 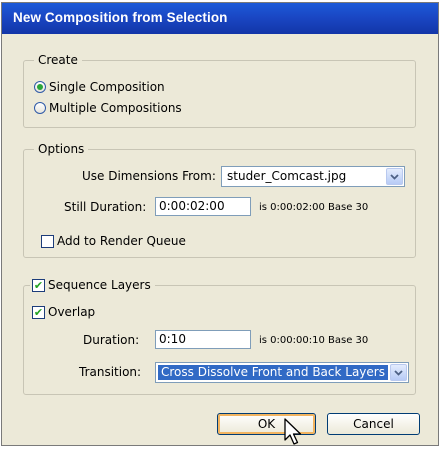 What do you see at coordinates (287, 176) in the screenshot?
I see `use-dimensions-value: studer_Comcast.jpg` at bounding box center [287, 176].